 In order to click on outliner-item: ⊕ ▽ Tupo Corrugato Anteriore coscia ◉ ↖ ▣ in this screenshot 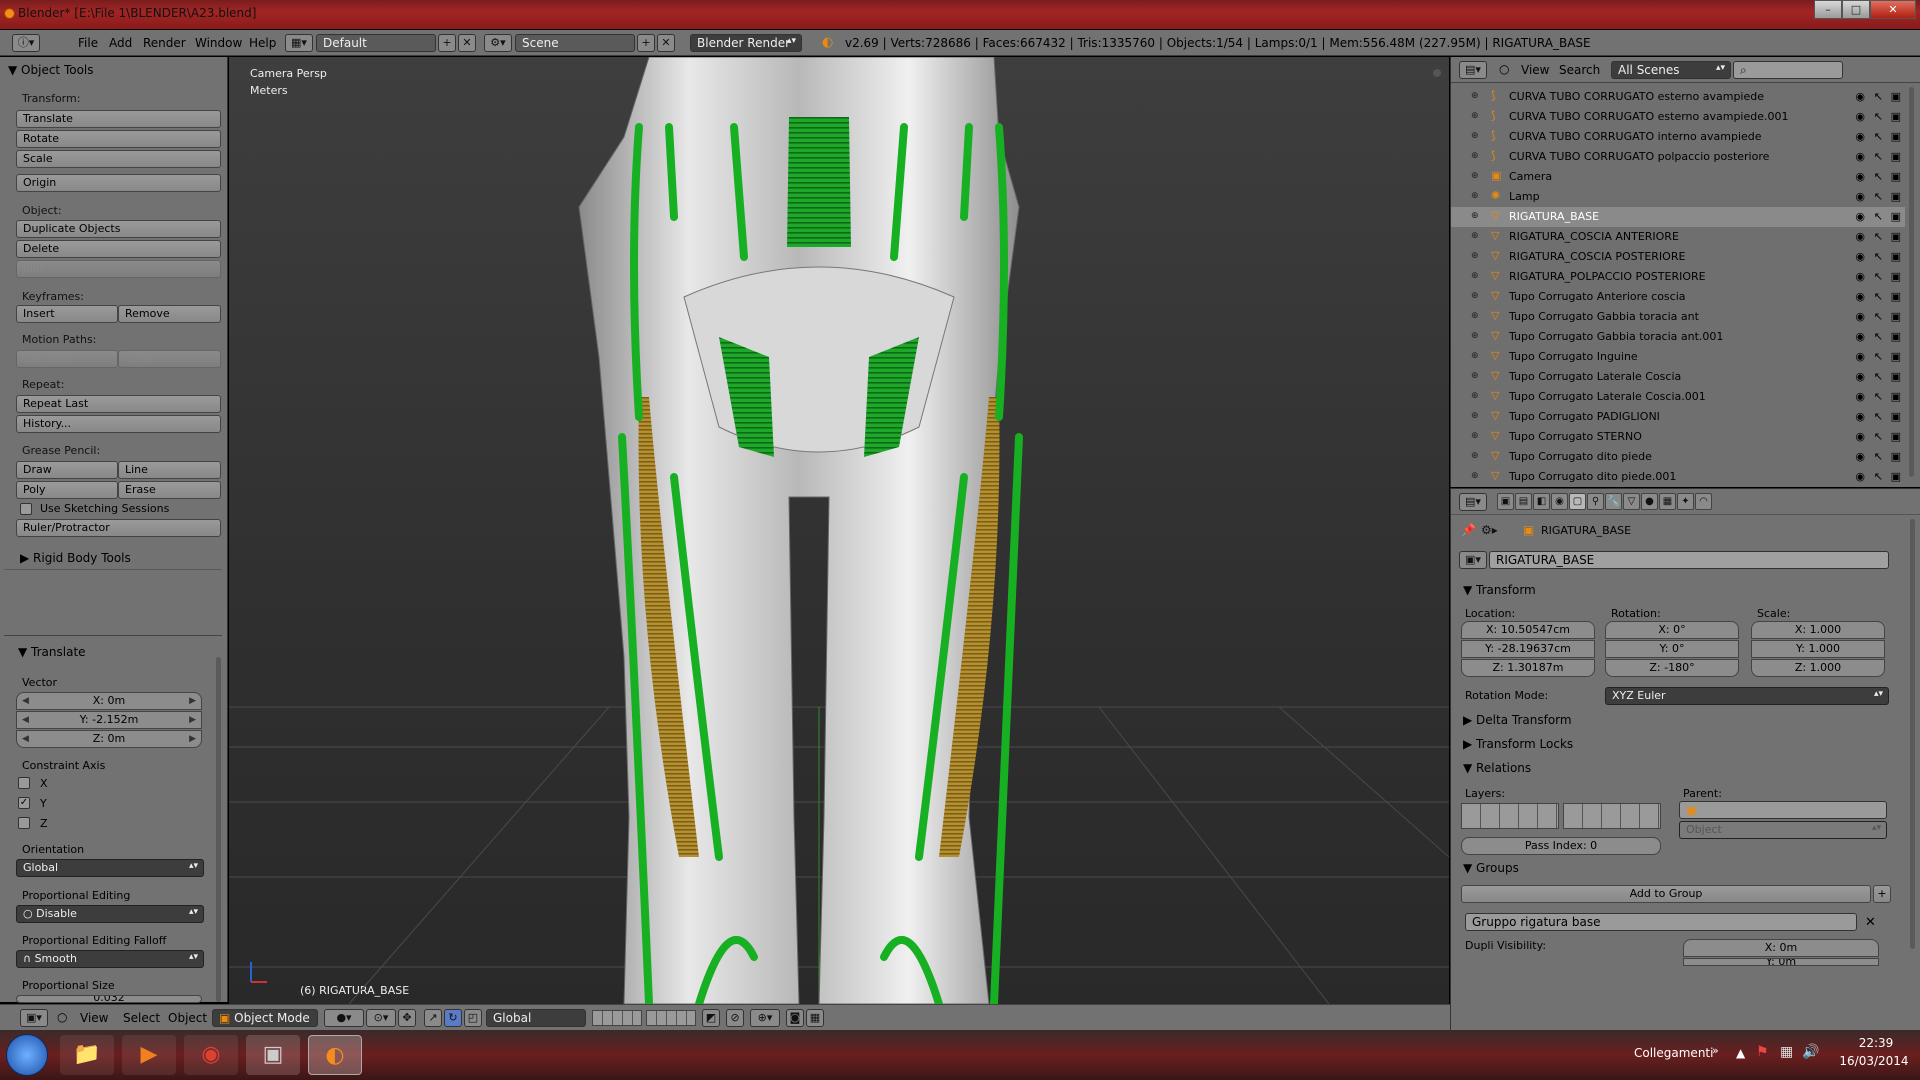, I will do `click(1678, 297)`.